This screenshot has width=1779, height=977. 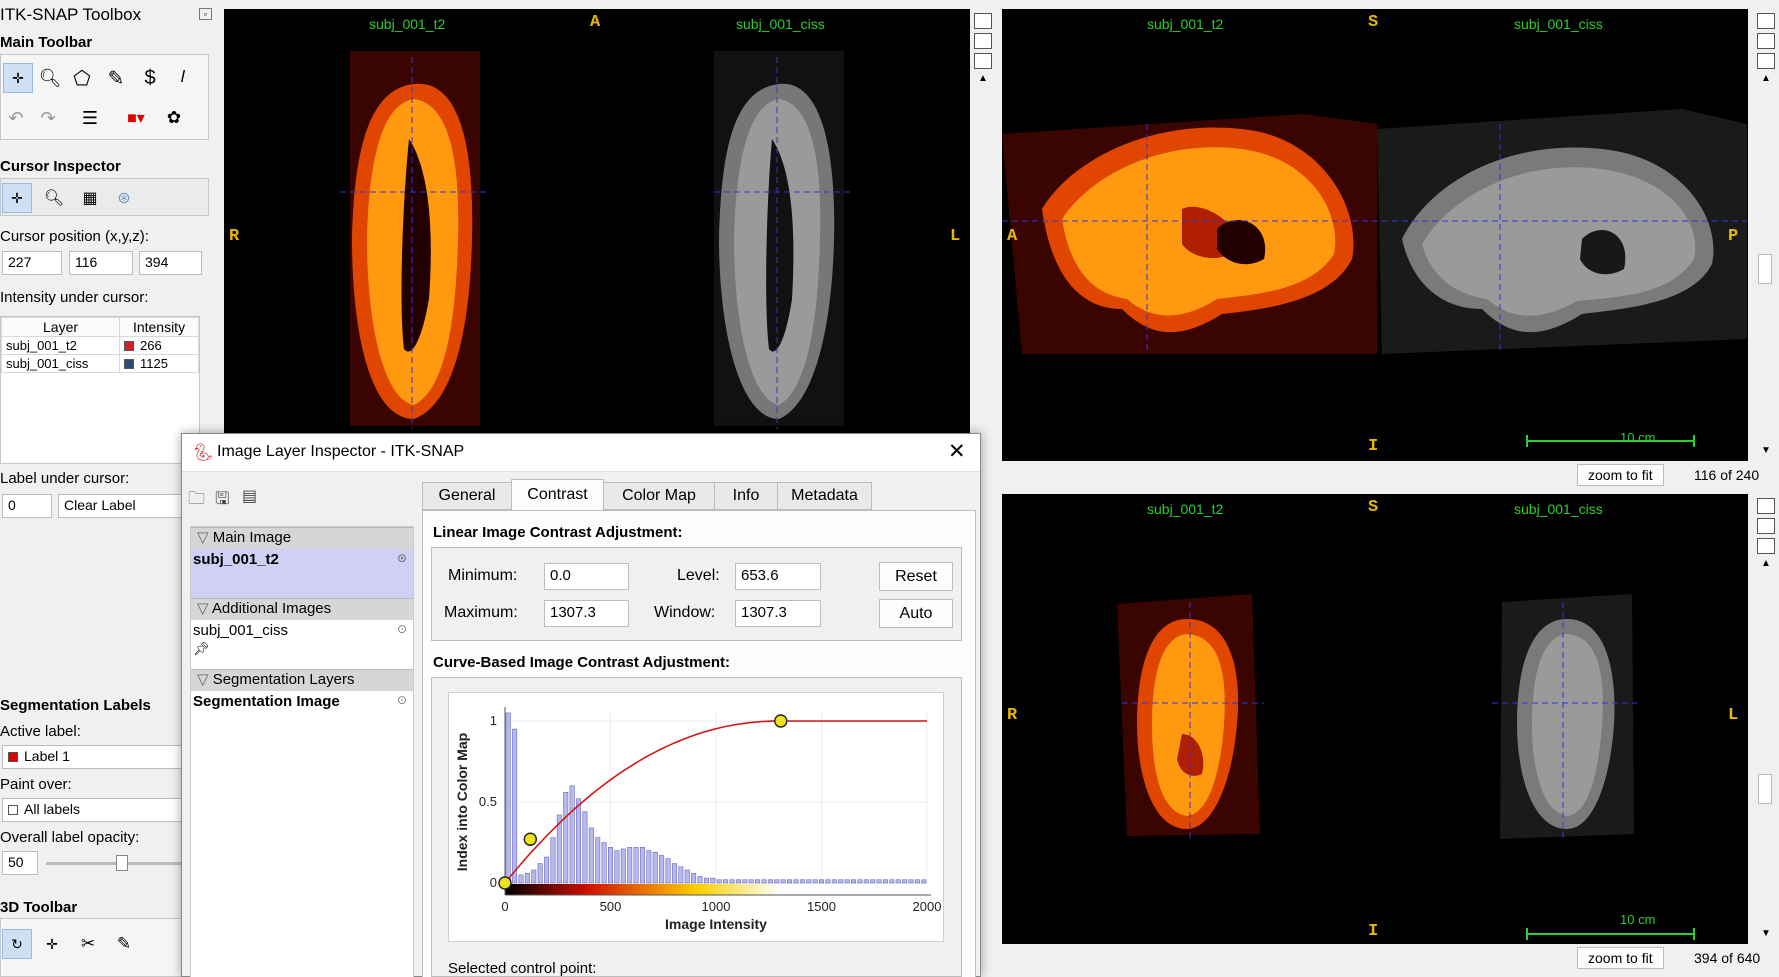 I want to click on cursor-x-field: 227, so click(x=32, y=263).